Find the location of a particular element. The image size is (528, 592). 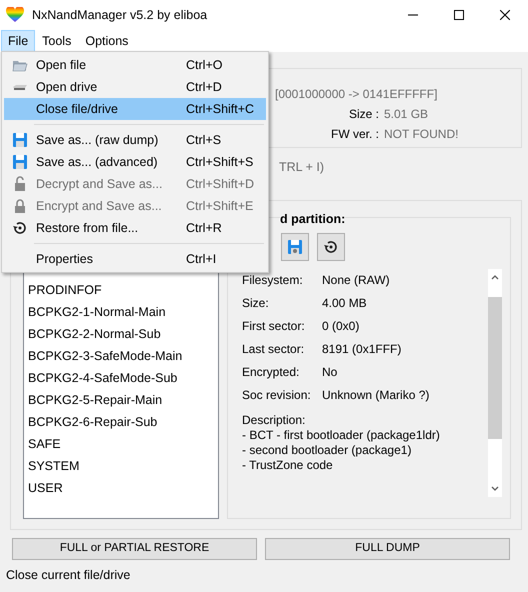

detail-value: None (RAW) is located at coordinates (356, 281).